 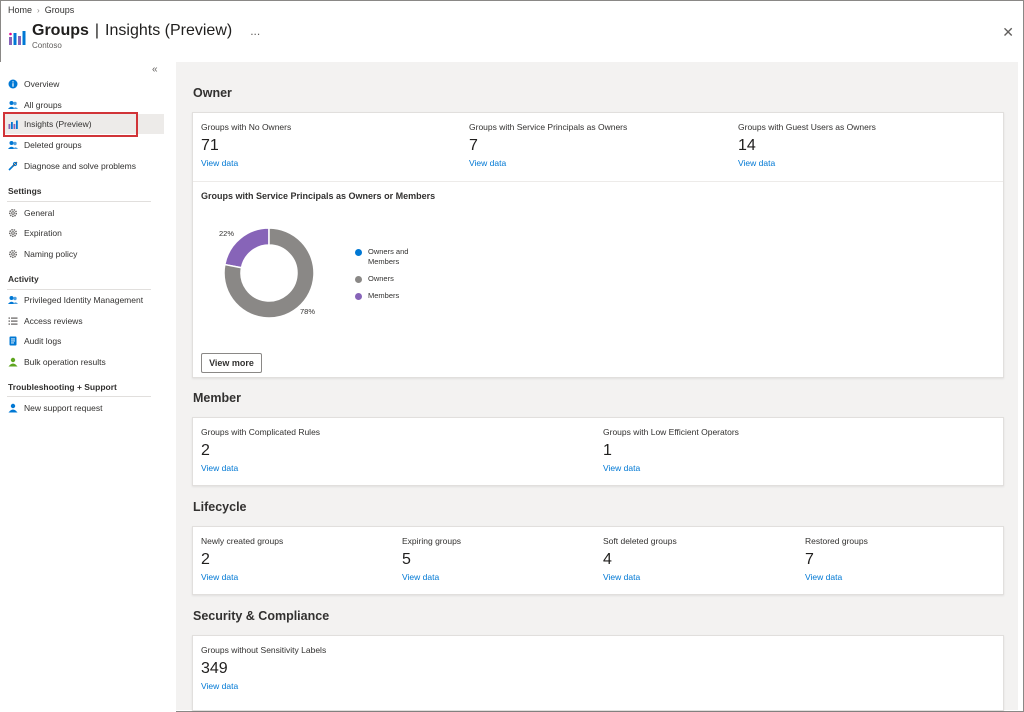 I want to click on sidebar-item-label: Privileged Identity Management, so click(x=84, y=300).